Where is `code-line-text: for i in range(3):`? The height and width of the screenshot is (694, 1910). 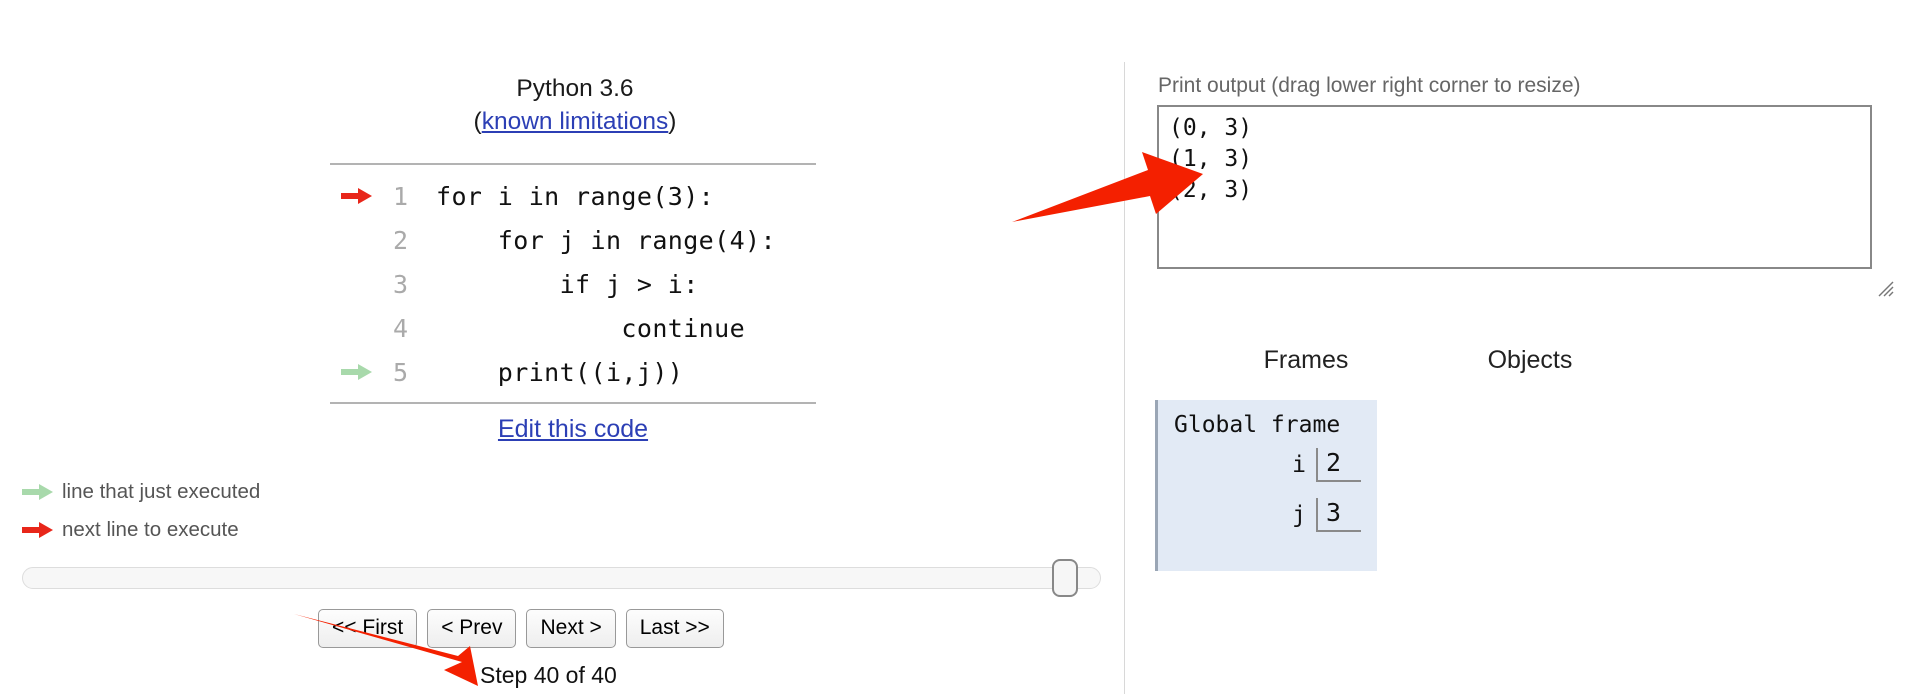 code-line-text: for i in range(3): is located at coordinates (575, 196).